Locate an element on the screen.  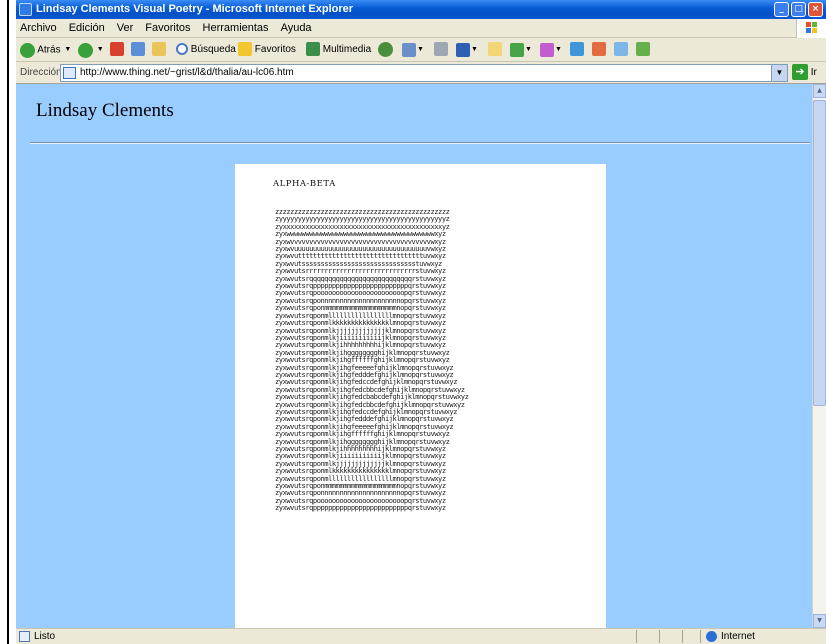
ie-icon is located at coordinates (25, 9).